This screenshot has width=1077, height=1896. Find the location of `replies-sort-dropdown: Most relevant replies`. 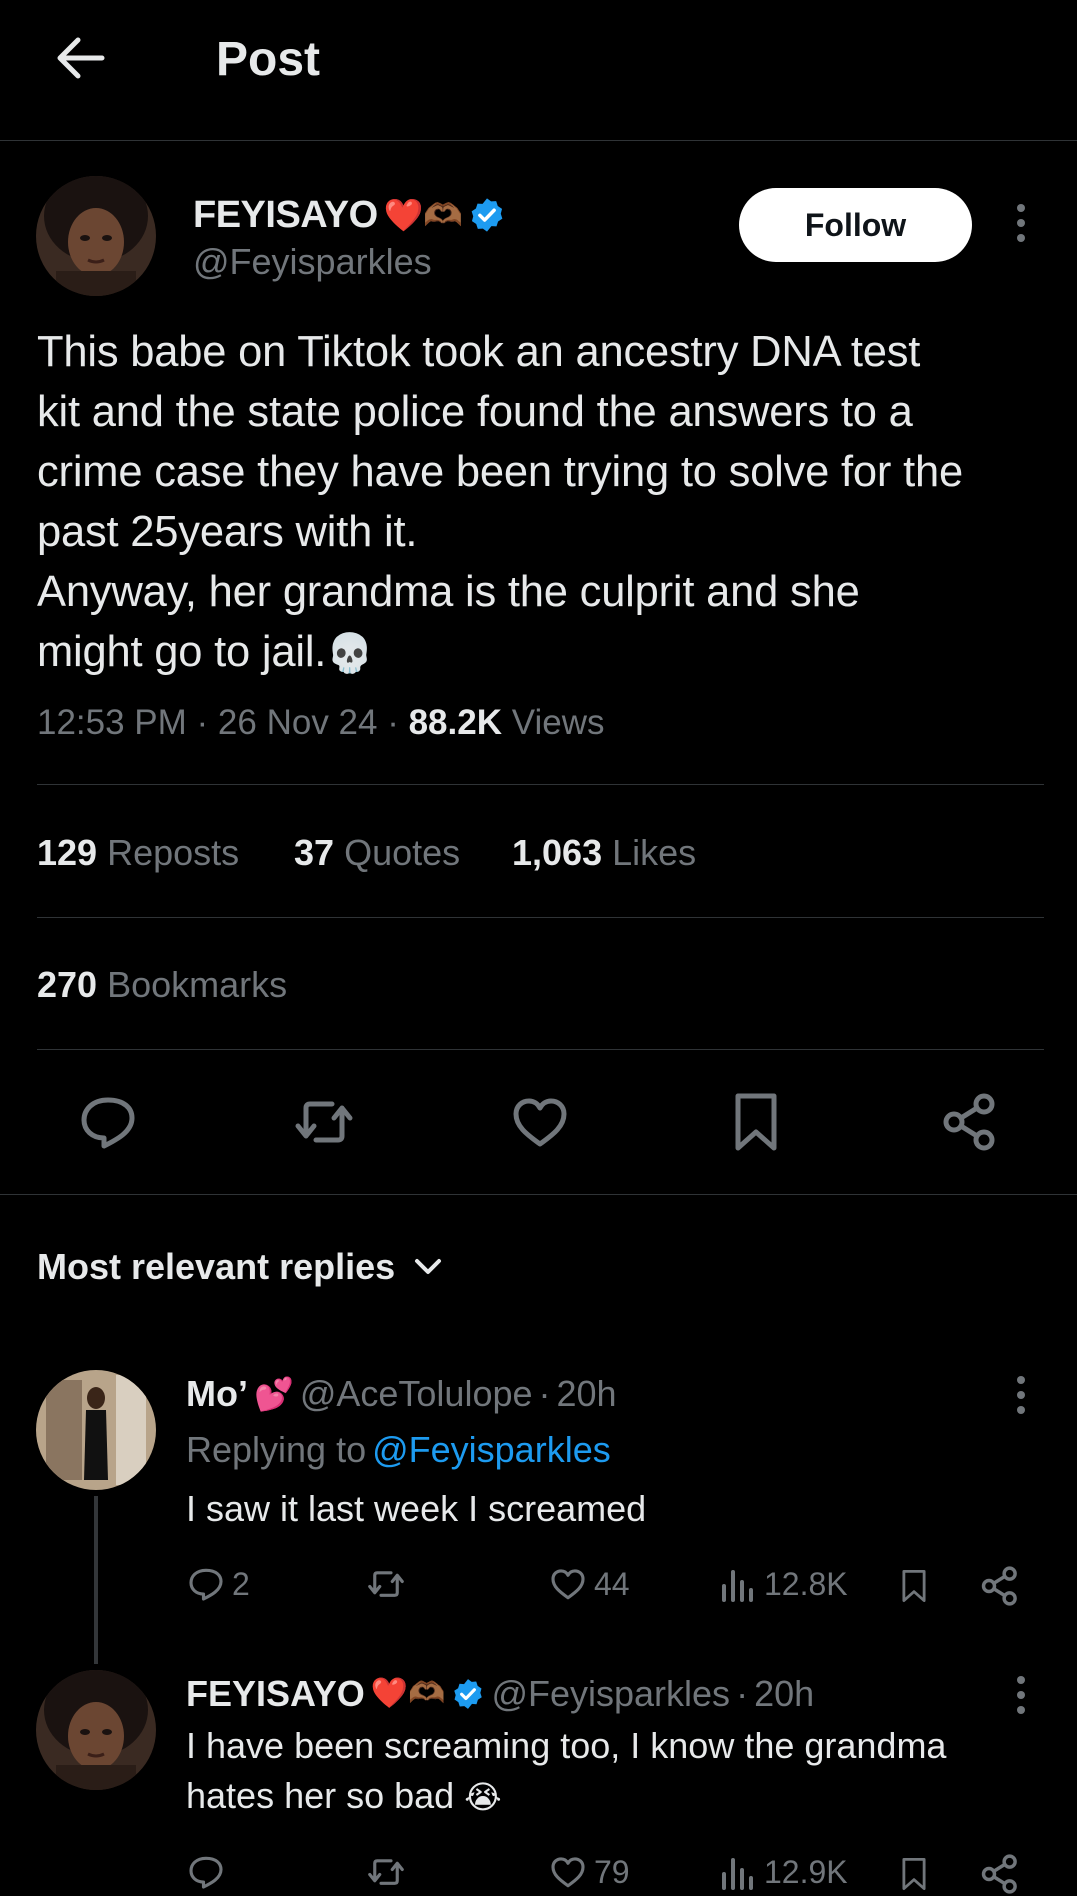

replies-sort-dropdown: Most relevant replies is located at coordinates (240, 1267).